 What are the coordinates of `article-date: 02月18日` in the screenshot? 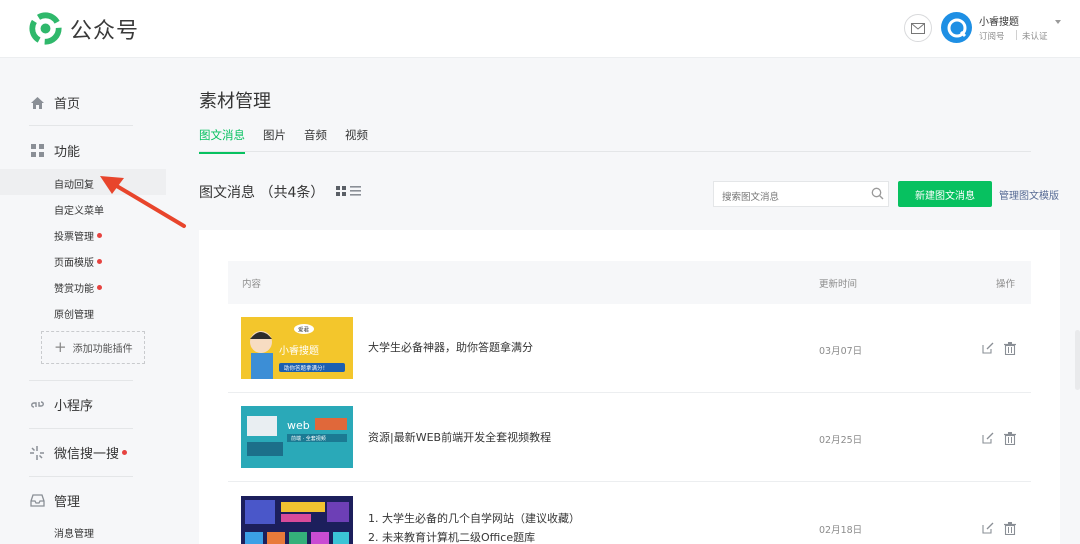 It's located at (841, 530).